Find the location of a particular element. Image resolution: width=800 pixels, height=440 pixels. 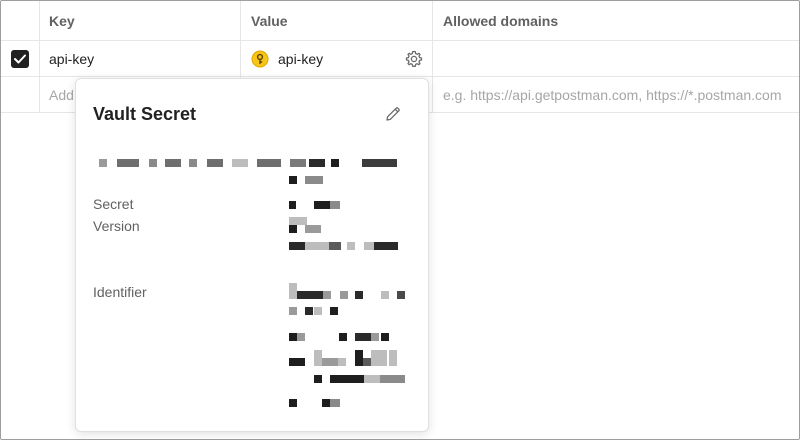

identifier-label: Identifier is located at coordinates (120, 292).